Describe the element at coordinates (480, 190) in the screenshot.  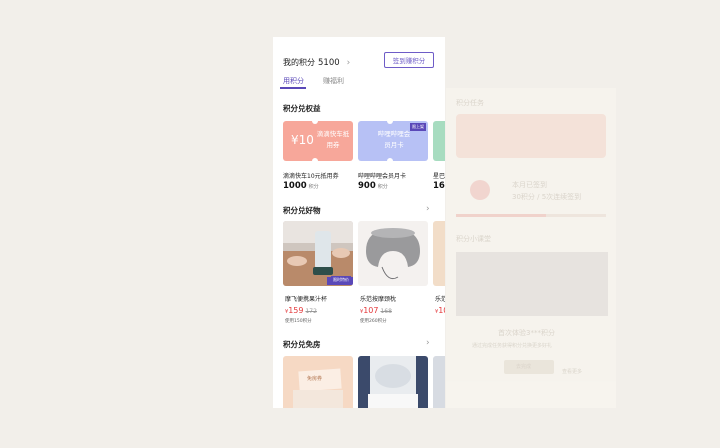
I see `bg-avatar` at that location.